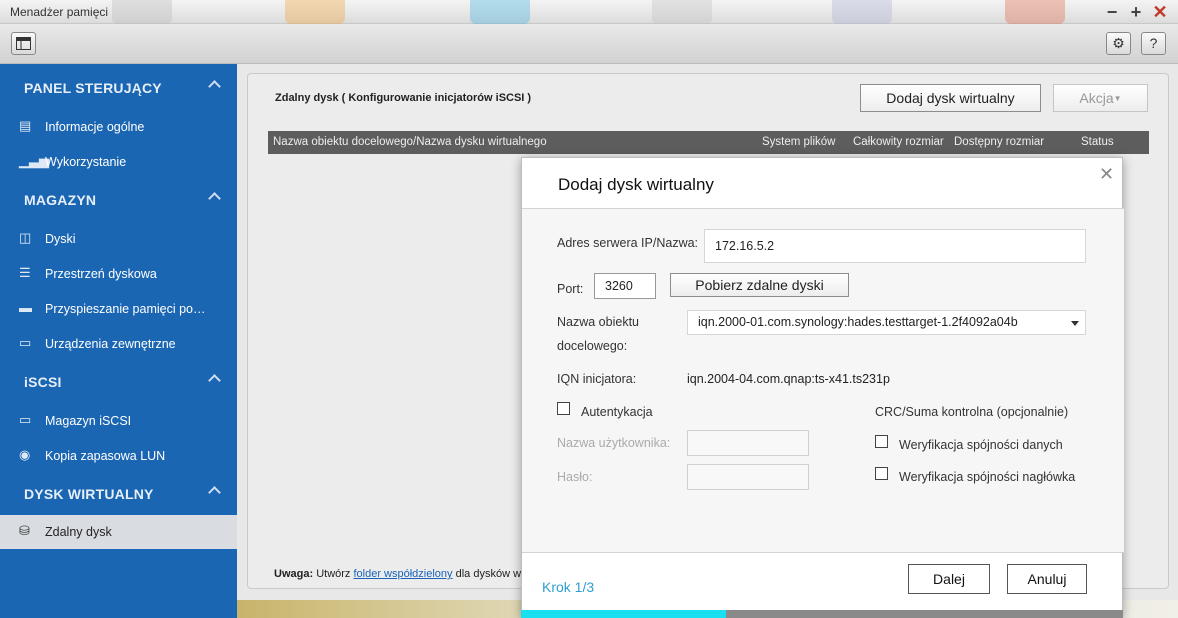 This screenshot has width=1178, height=618. I want to click on sidebar-item-label: Informacje ogólne, so click(95, 127).